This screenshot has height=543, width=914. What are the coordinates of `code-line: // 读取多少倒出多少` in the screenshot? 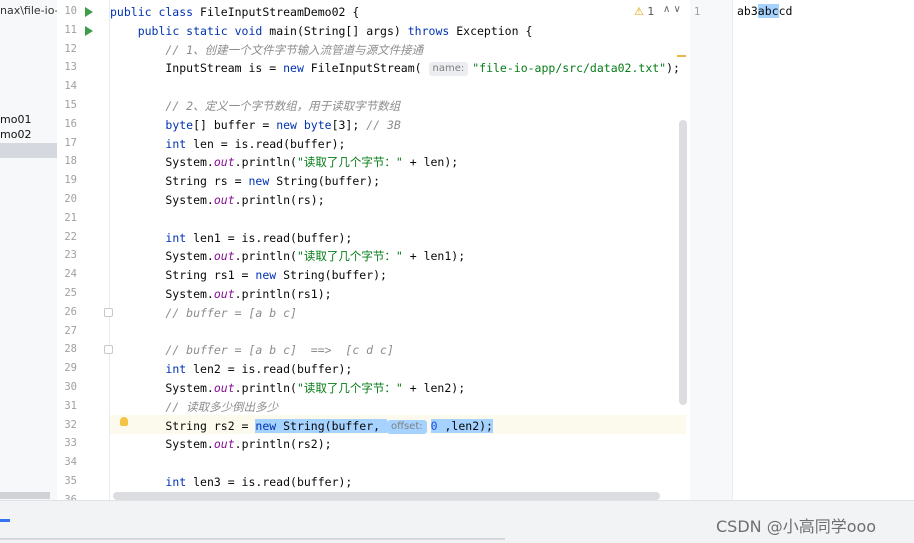 It's located at (194, 407).